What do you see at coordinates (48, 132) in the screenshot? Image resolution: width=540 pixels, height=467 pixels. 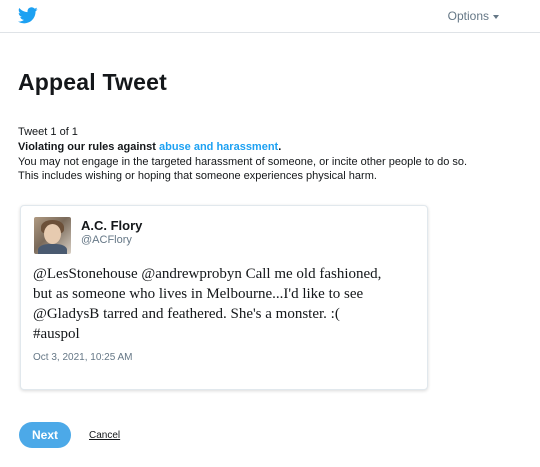 I see `tweet-count: Tweet 1 of 1` at bounding box center [48, 132].